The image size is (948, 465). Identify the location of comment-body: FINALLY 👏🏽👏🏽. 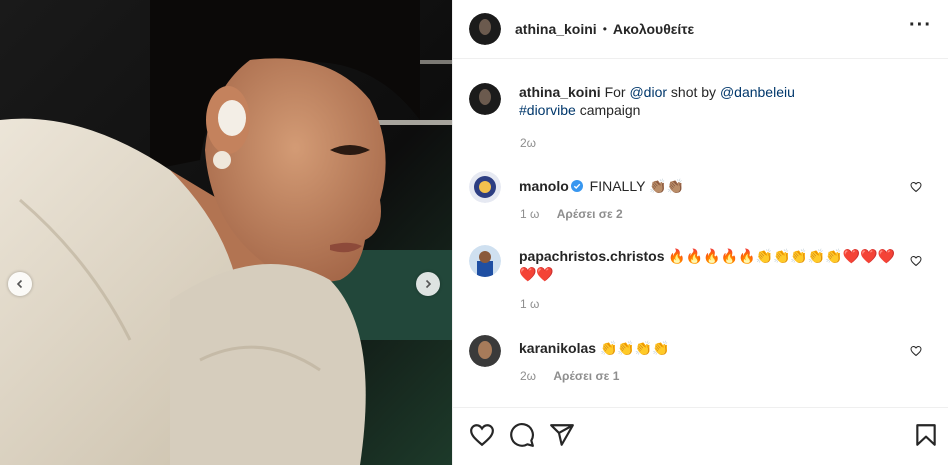
(636, 186).